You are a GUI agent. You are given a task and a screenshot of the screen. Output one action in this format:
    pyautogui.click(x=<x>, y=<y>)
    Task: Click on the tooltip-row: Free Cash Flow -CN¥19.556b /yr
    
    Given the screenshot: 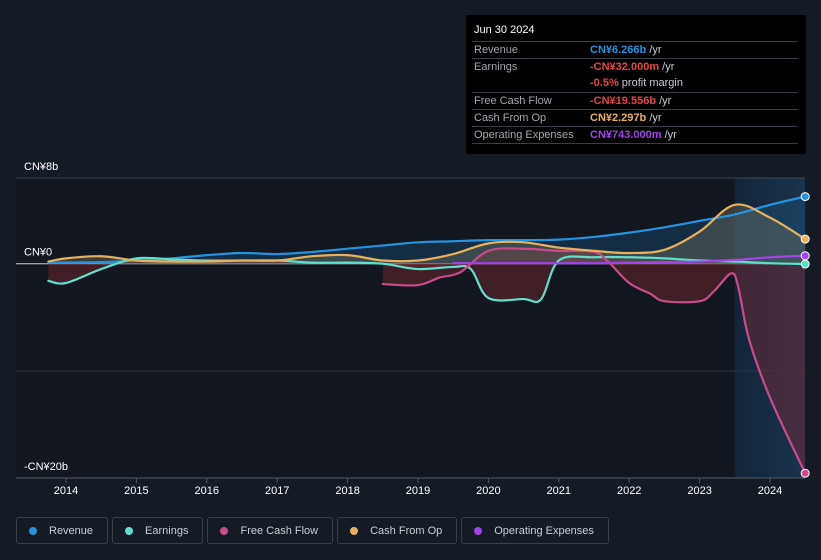 What is the action you would take?
    pyautogui.click(x=635, y=101)
    